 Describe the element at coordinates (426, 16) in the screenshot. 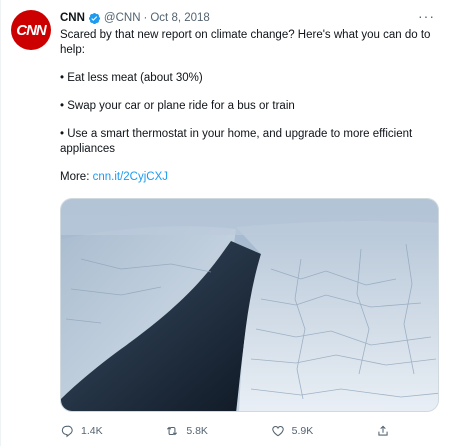

I see `more-options-icon: ···` at that location.